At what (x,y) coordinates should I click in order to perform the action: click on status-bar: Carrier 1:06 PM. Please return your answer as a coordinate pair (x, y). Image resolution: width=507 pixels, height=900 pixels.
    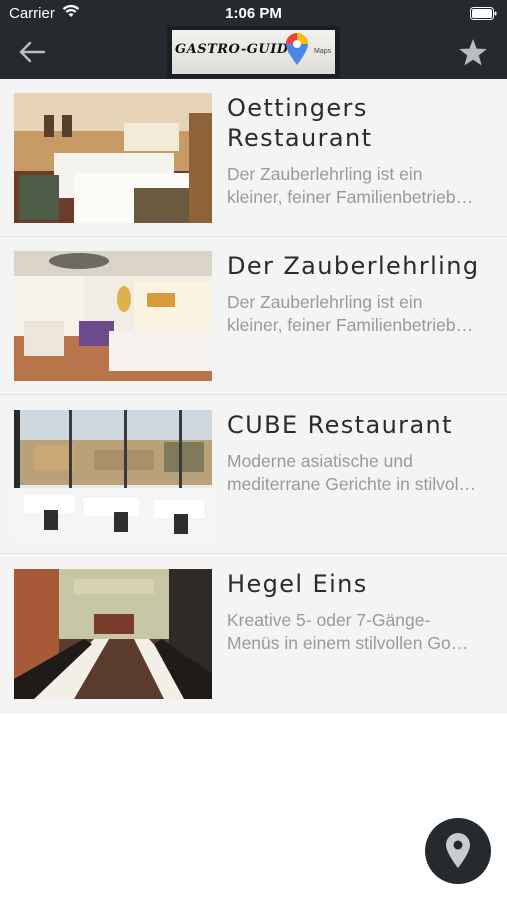
    Looking at the image, I should click on (253, 14).